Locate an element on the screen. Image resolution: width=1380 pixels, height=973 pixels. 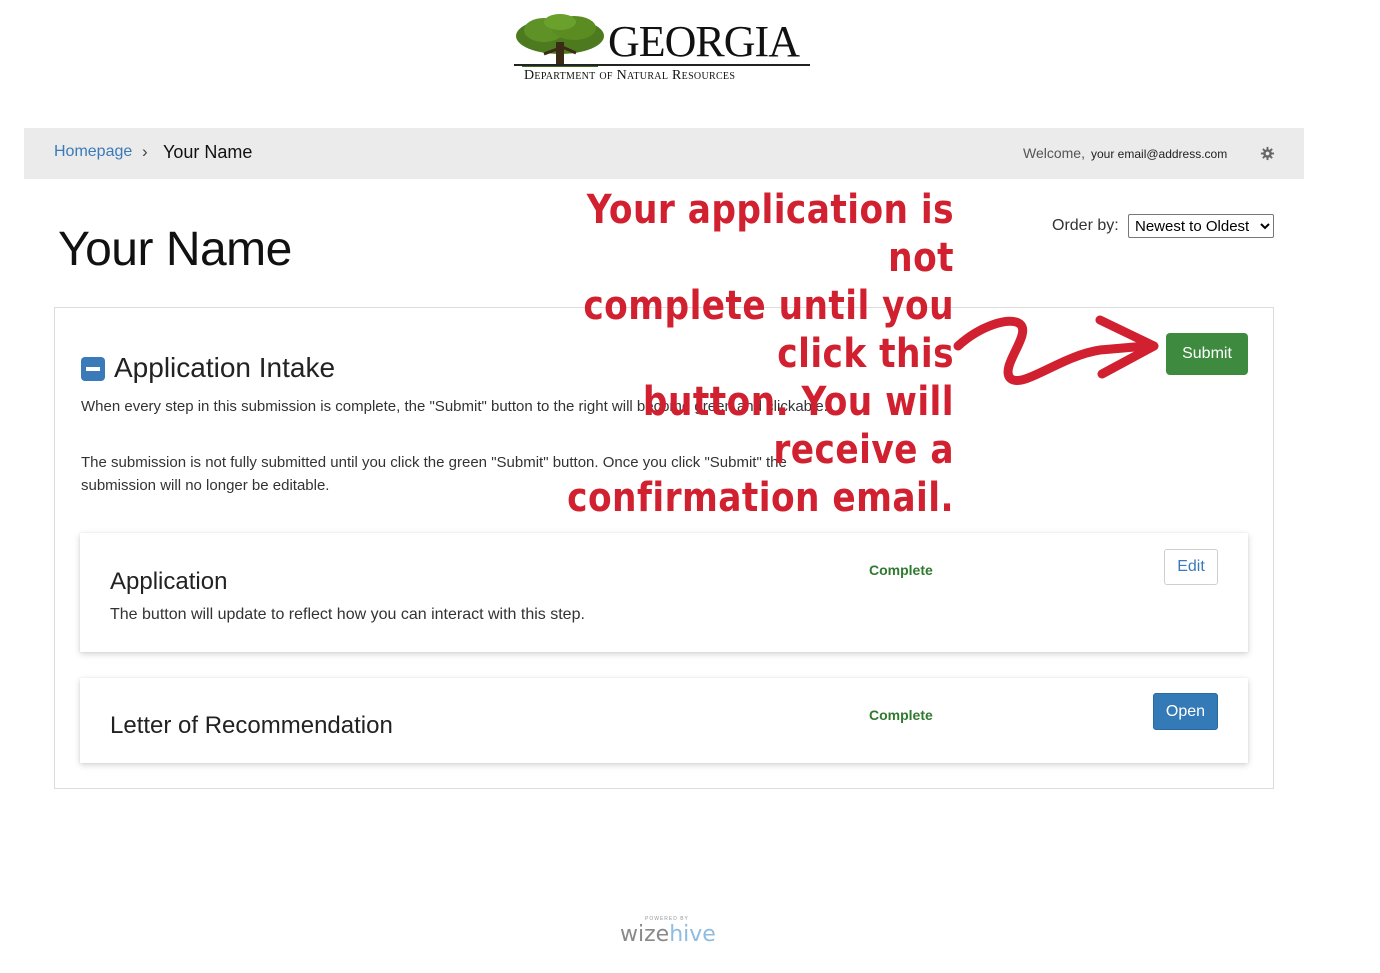
wizehive-logo: wizehive is located at coordinates (668, 934).